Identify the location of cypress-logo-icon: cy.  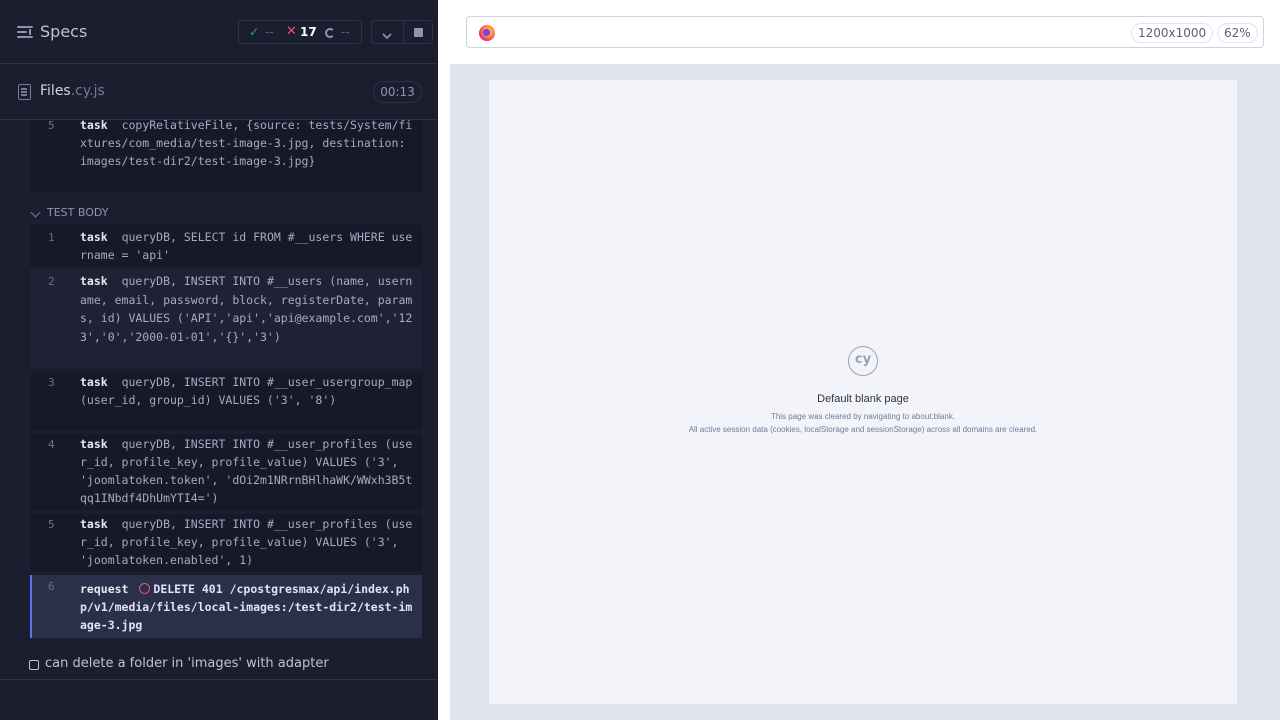
(863, 361).